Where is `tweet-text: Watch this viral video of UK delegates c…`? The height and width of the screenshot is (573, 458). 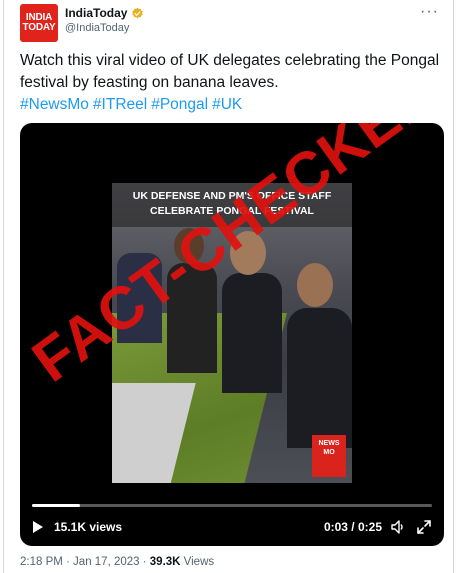
tweet-text: Watch this viral video of UK delegates c… is located at coordinates (232, 83).